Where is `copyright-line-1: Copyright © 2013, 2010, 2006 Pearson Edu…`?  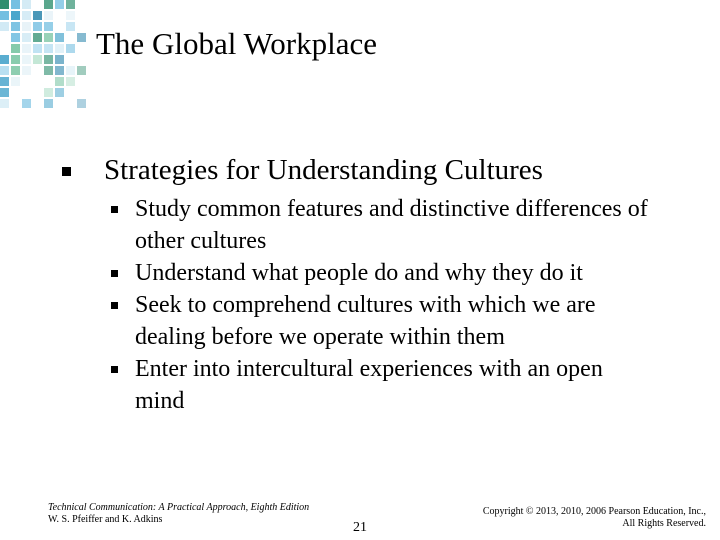 copyright-line-1: Copyright © 2013, 2010, 2006 Pearson Edu… is located at coordinates (594, 511).